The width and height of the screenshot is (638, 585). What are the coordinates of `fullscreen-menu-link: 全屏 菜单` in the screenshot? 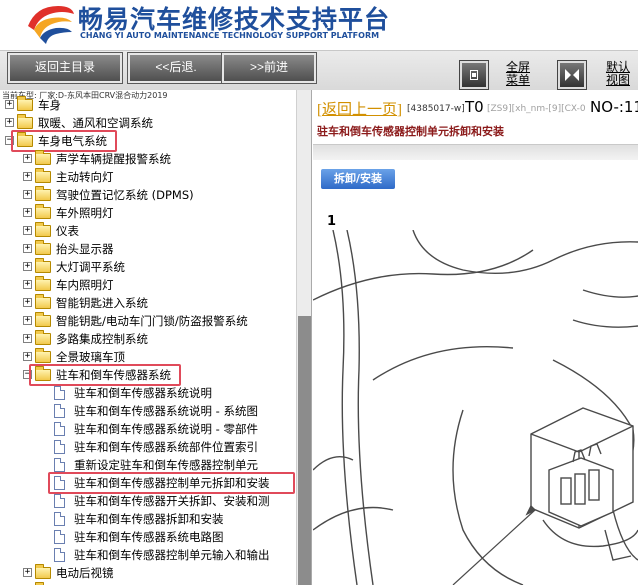 It's located at (518, 74).